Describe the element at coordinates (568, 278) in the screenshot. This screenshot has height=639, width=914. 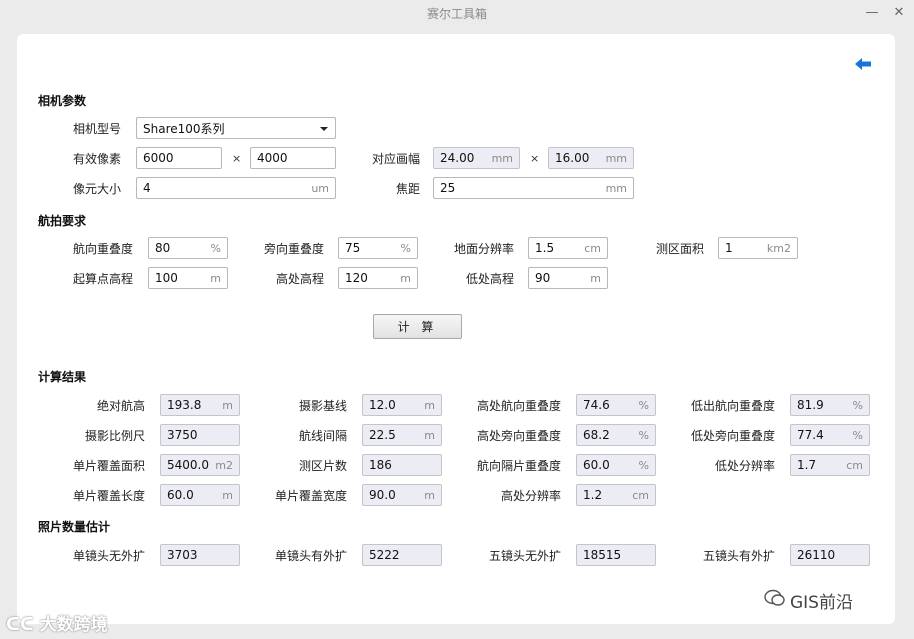
I see `low-elev-input: 90 m` at that location.